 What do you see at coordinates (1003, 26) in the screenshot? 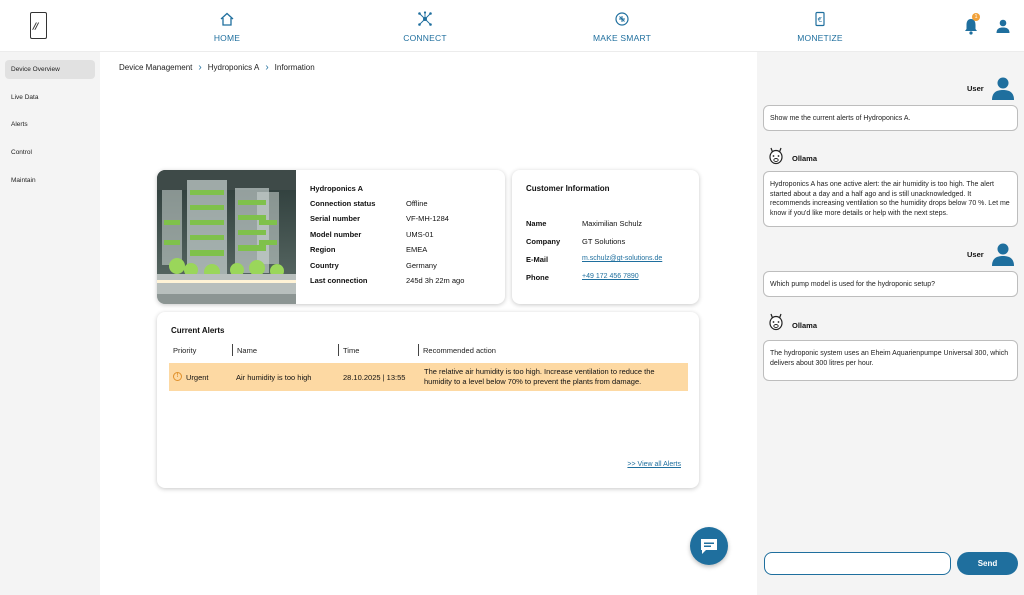
I see `user-profile-icon` at bounding box center [1003, 26].